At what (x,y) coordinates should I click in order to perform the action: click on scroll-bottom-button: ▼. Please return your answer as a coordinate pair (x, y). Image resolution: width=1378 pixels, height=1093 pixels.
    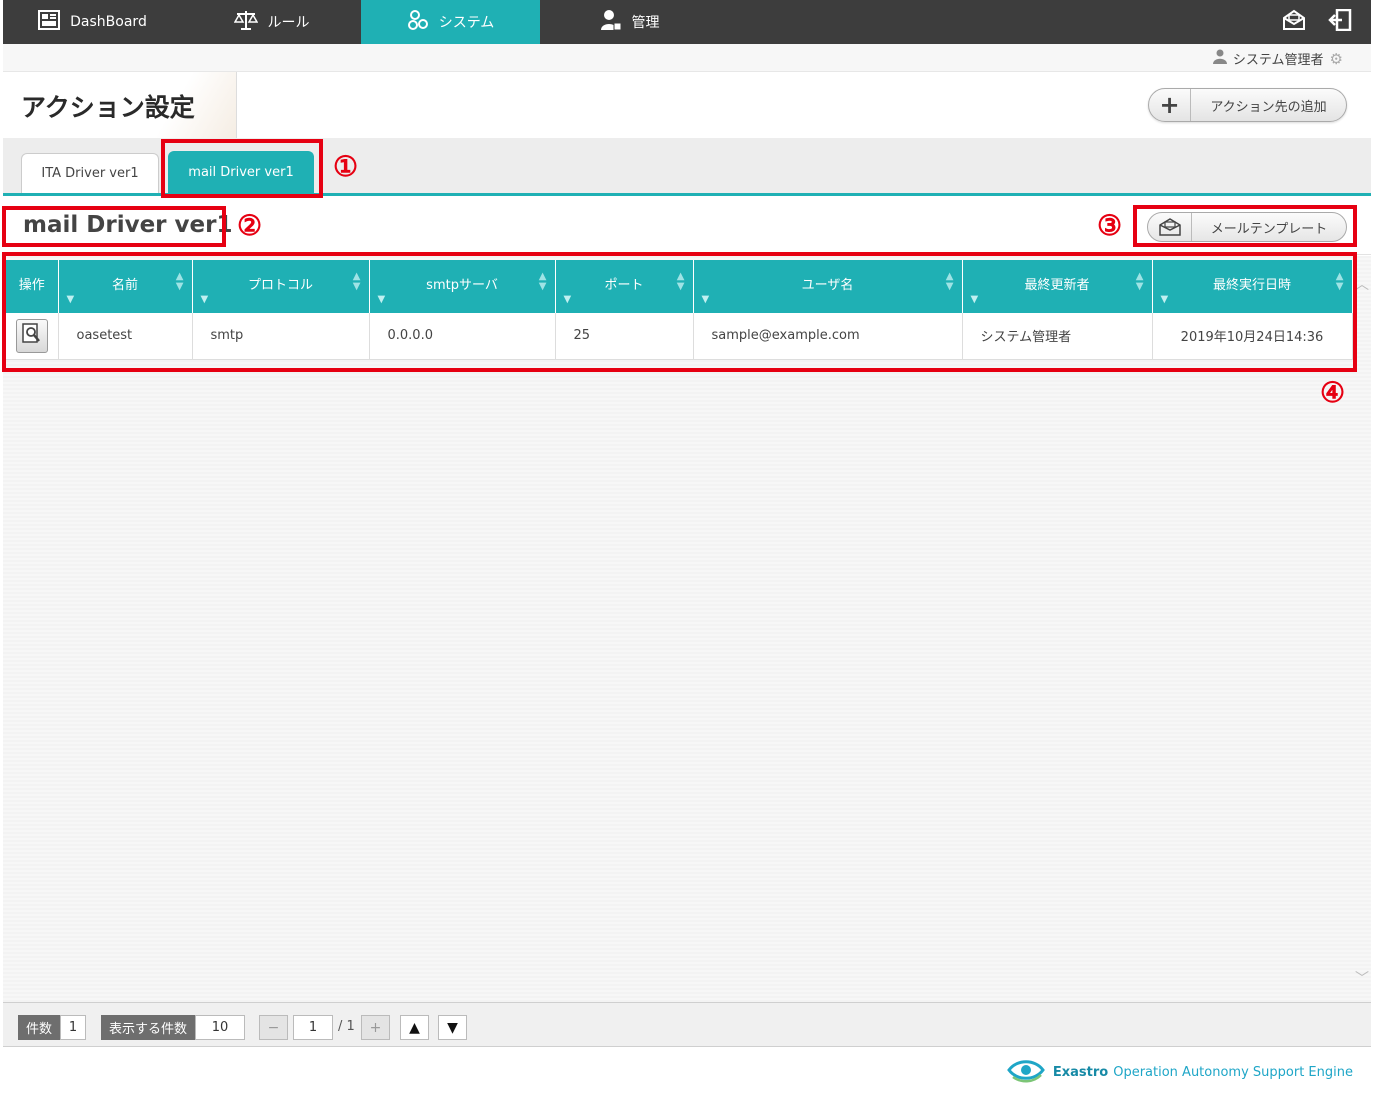
    Looking at the image, I should click on (452, 1027).